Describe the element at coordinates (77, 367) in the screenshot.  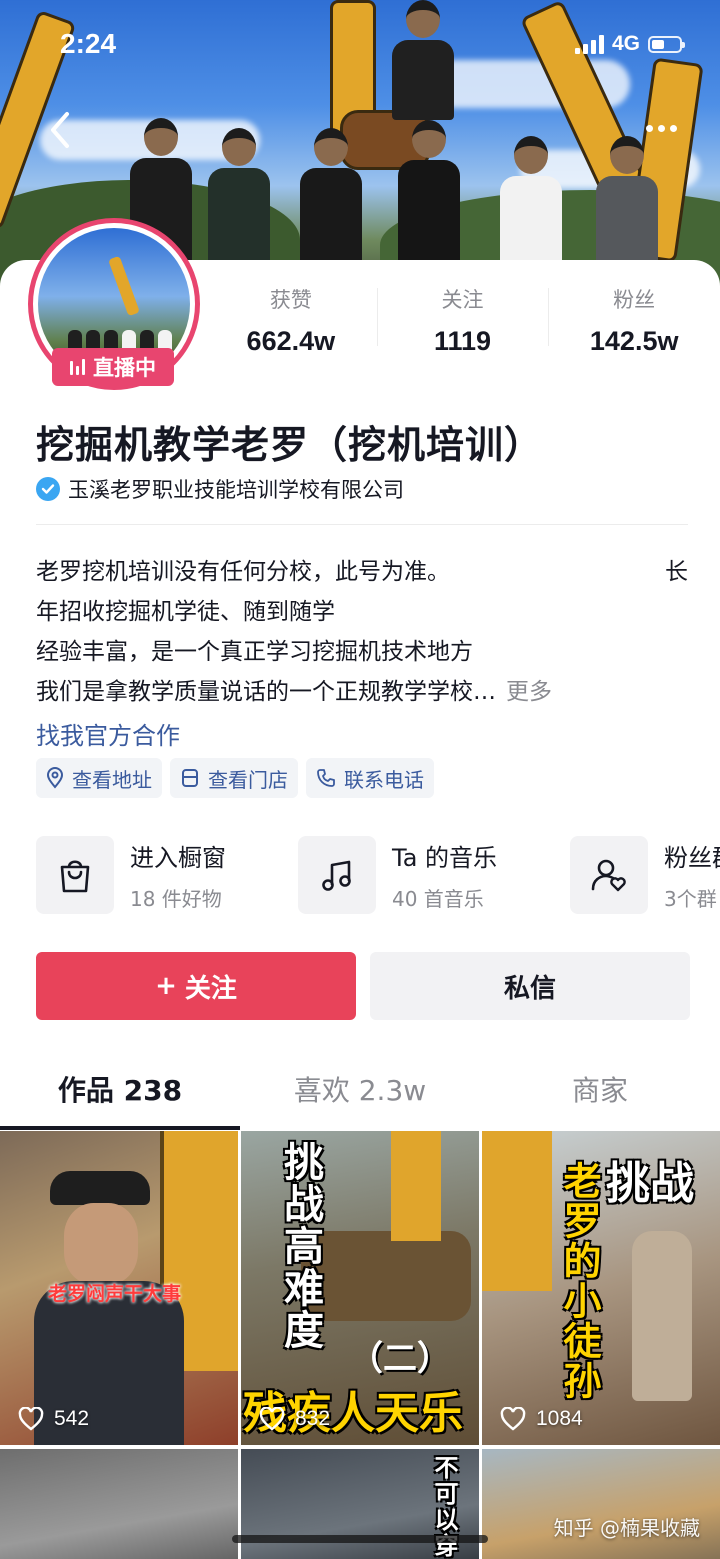
I see `live-bars-icon` at that location.